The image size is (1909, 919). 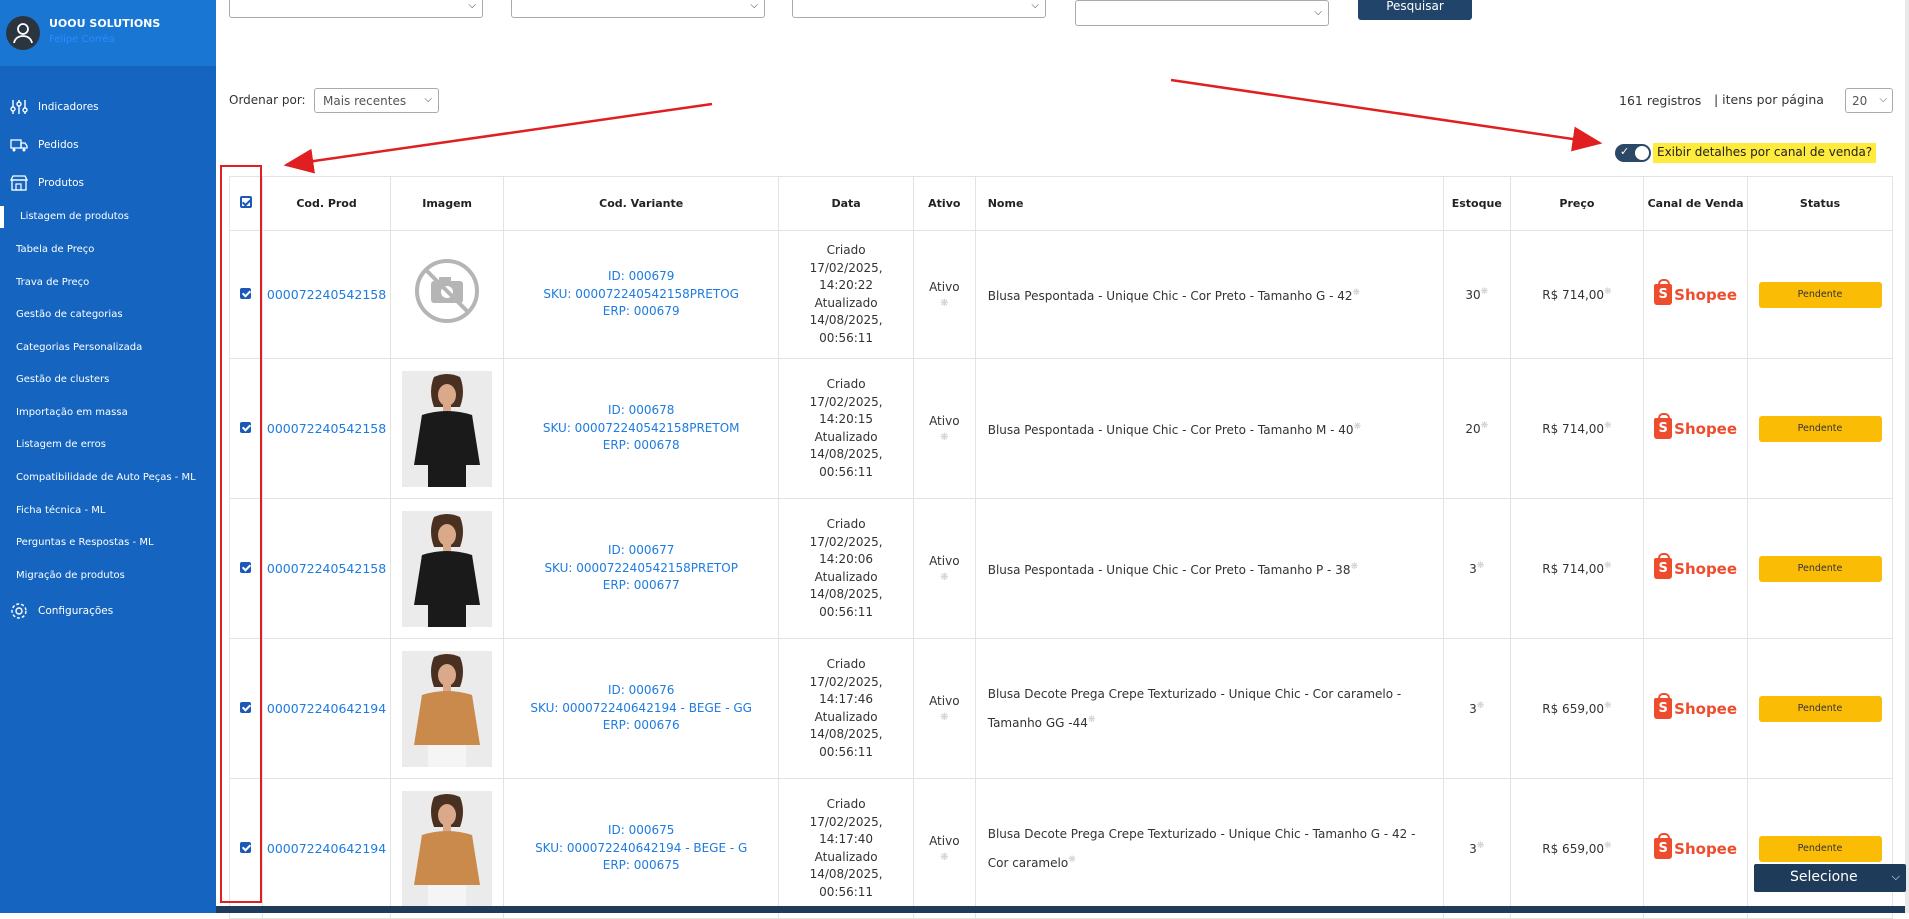 What do you see at coordinates (70, 575) in the screenshot?
I see `sidebar-sub-migracao-produtos: Migração de produtos` at bounding box center [70, 575].